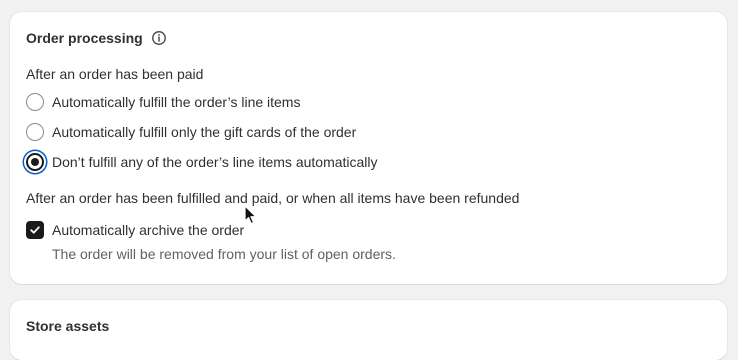  Describe the element at coordinates (35, 162) in the screenshot. I see `radio-button-selected` at that location.